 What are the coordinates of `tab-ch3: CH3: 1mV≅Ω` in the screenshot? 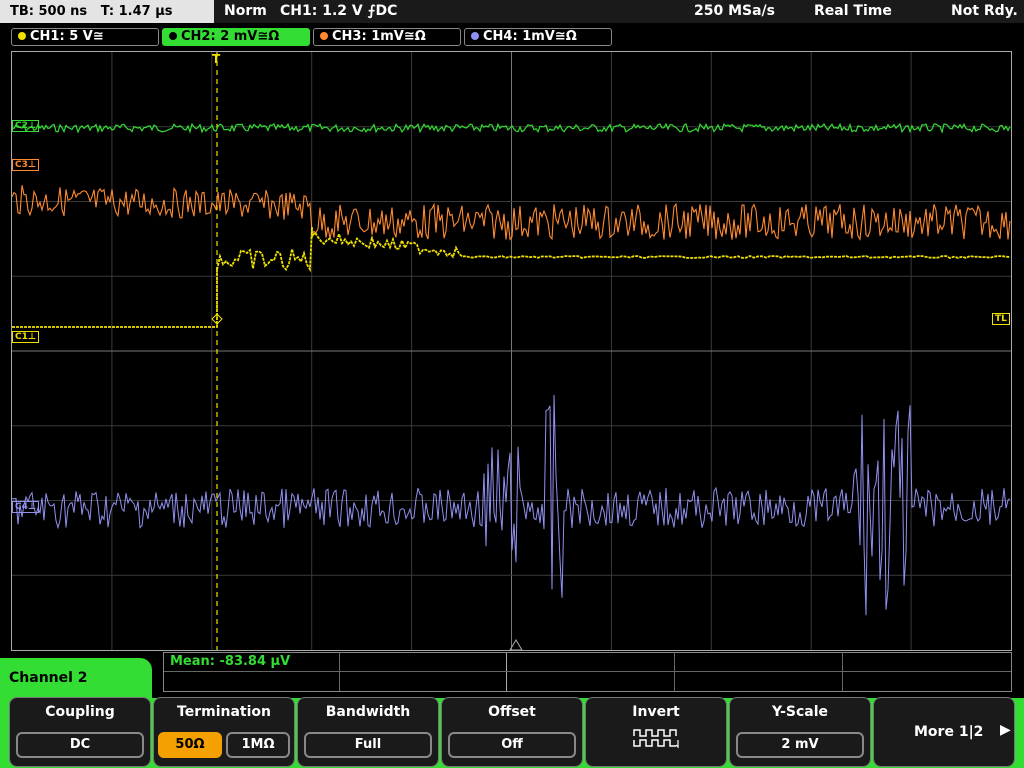 It's located at (387, 37).